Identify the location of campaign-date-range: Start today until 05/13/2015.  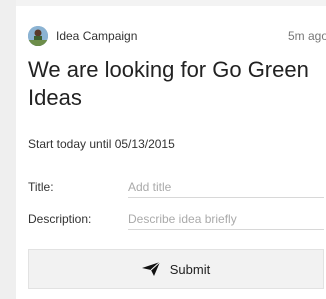
(101, 144).